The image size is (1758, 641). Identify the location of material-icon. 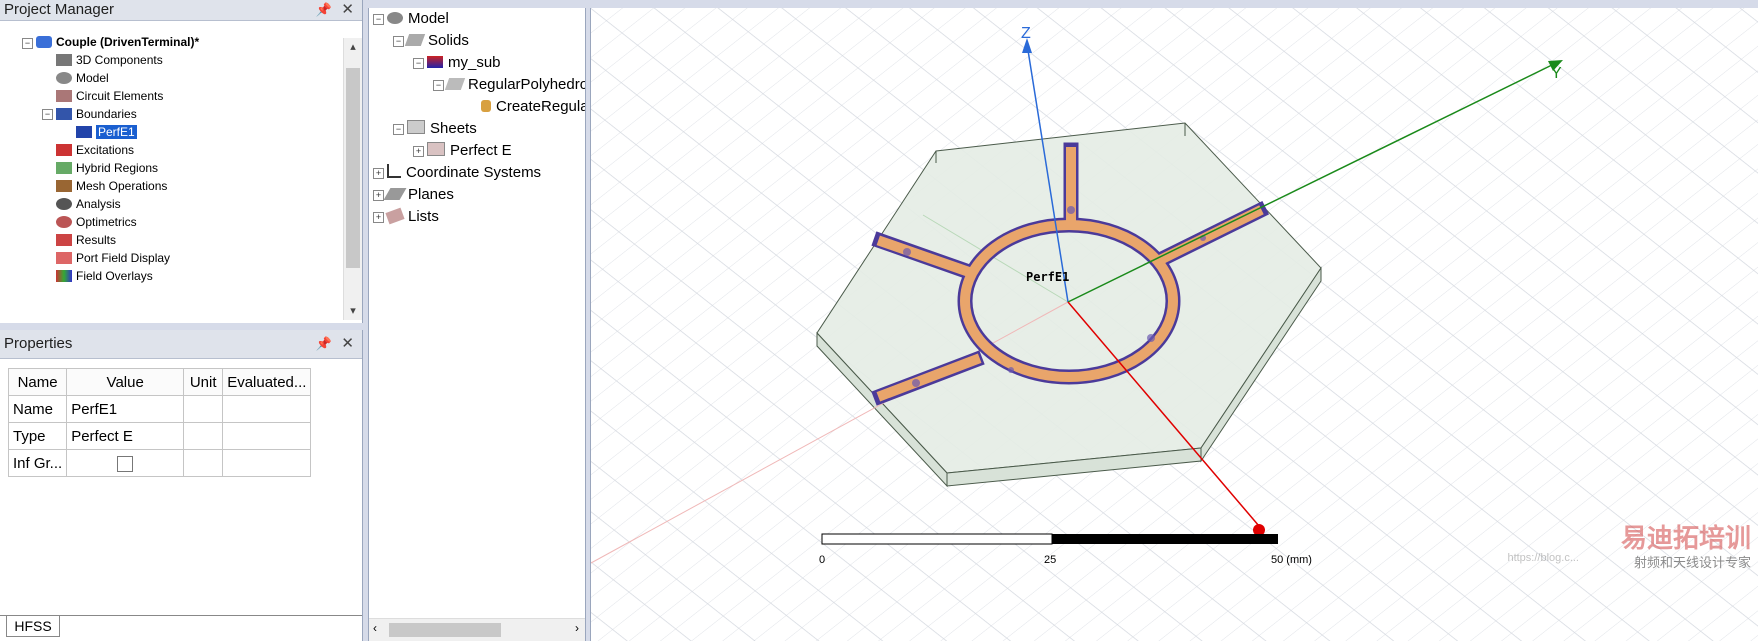
(435, 62).